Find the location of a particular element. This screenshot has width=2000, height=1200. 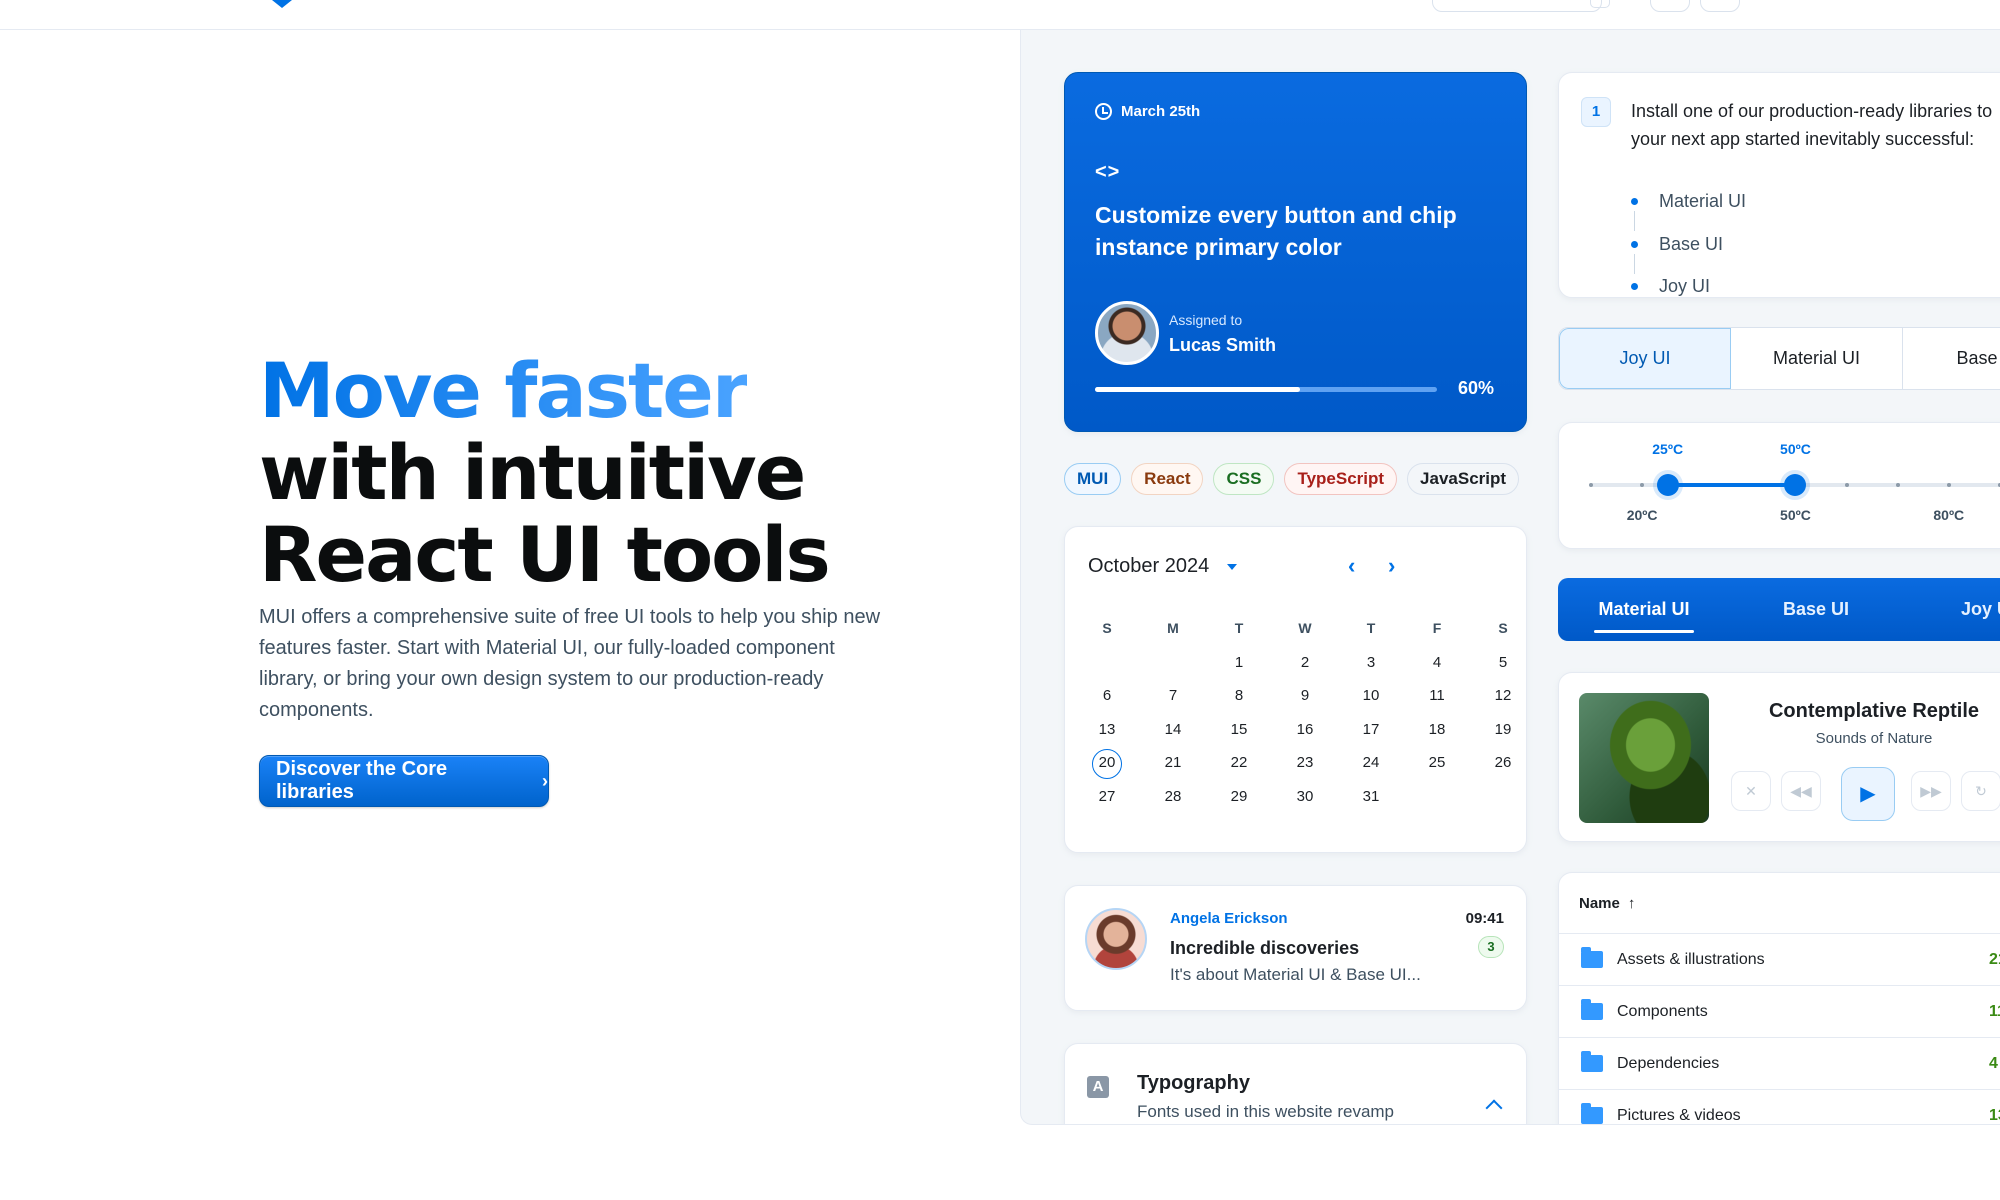

empty-day-cell is located at coordinates (1173, 663).